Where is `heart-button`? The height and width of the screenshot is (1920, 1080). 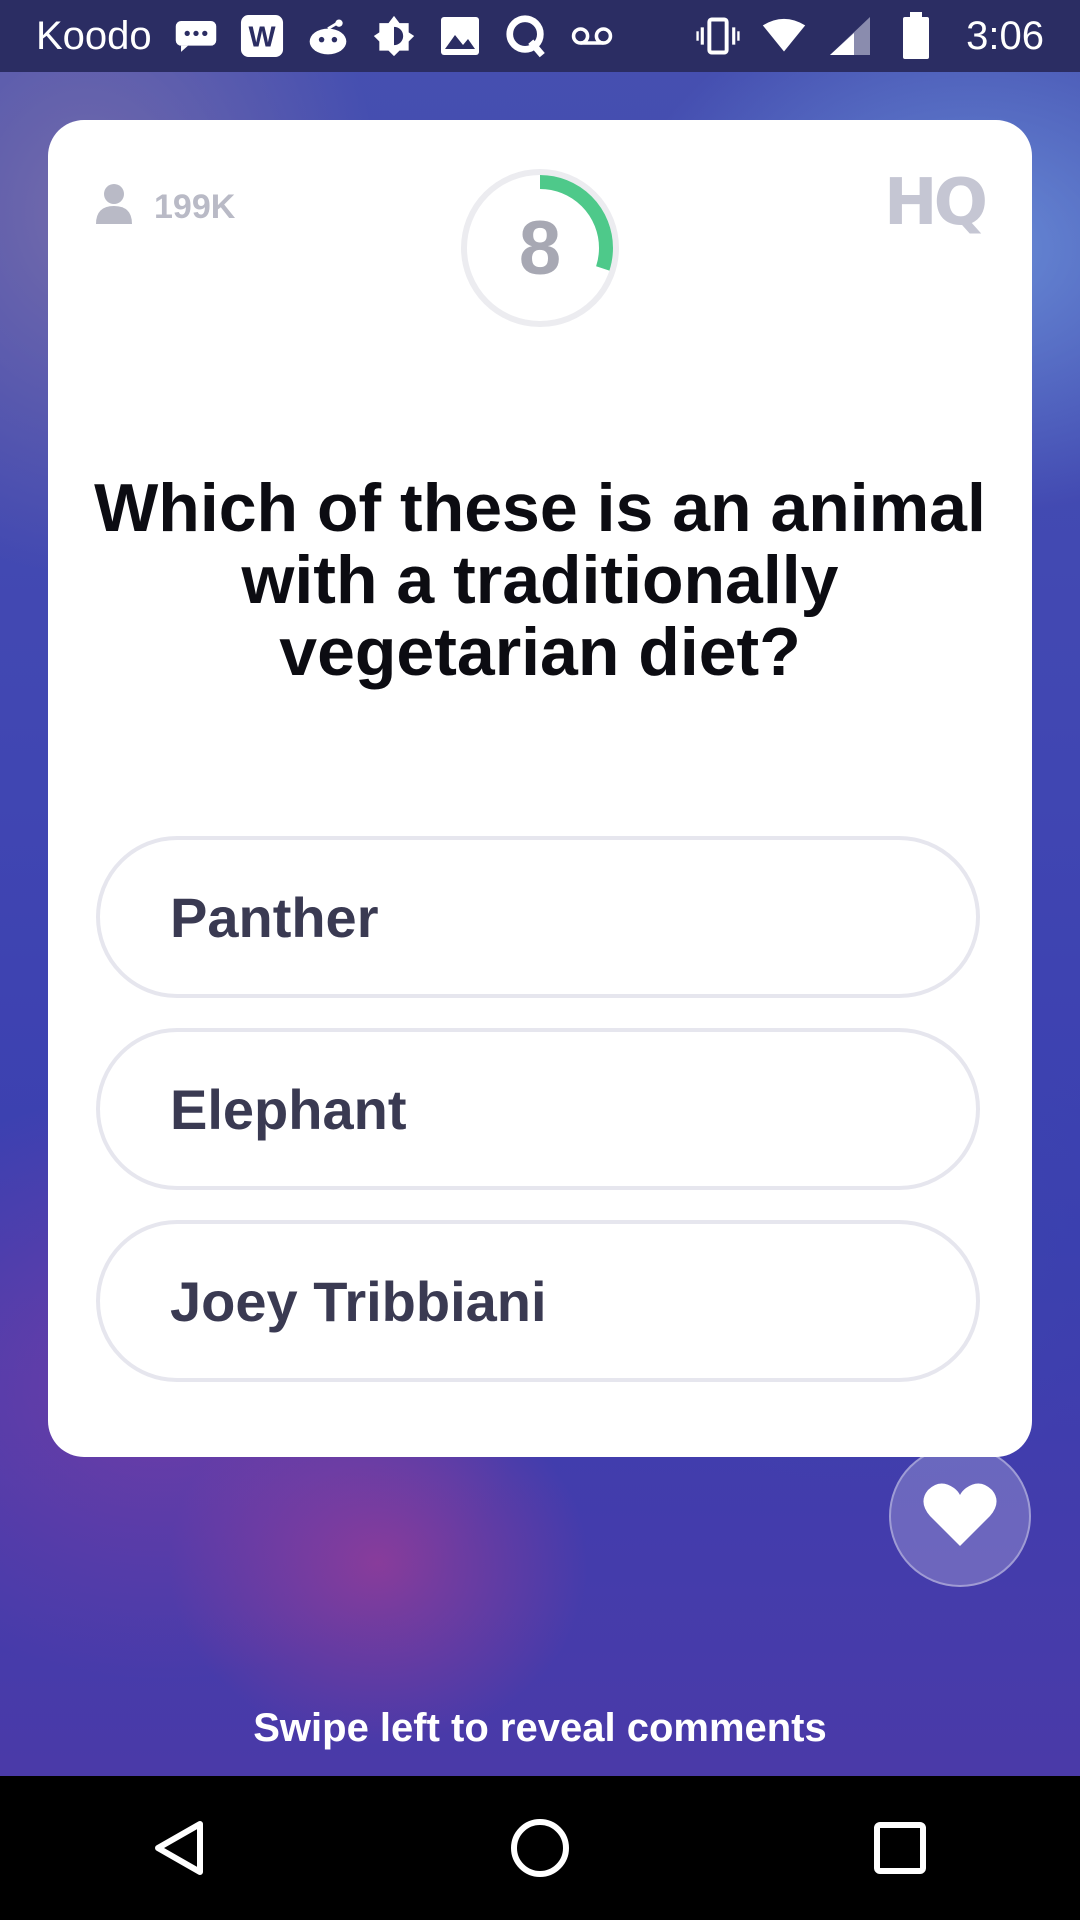 heart-button is located at coordinates (960, 1516).